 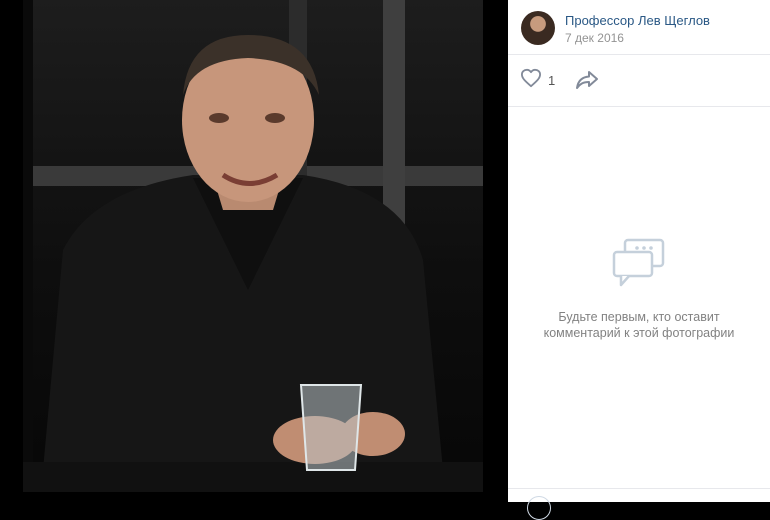 I want to click on table, so click(x=253, y=477).